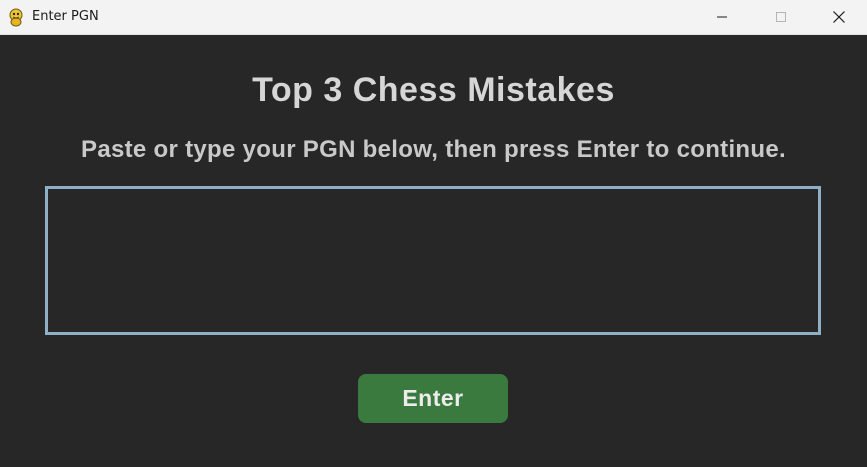 The width and height of the screenshot is (867, 467). Describe the element at coordinates (16, 17) in the screenshot. I see `pygame-snake-icon` at that location.